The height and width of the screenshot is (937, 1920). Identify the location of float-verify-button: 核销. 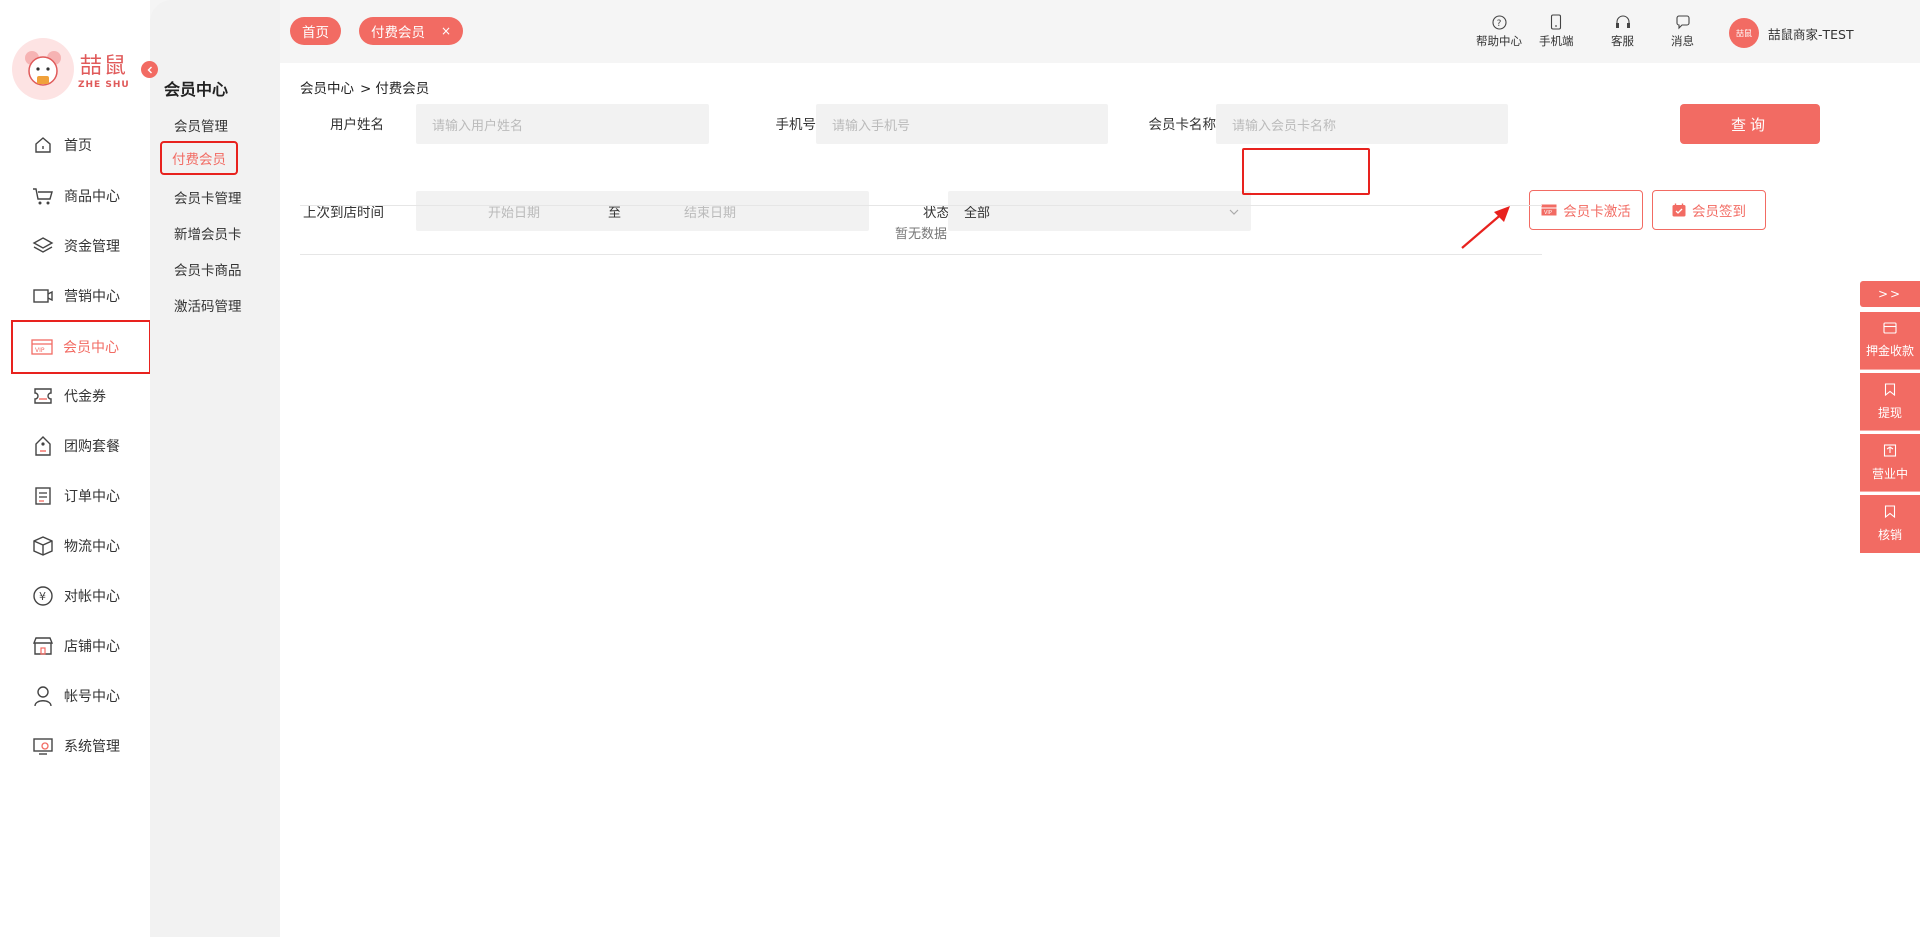
(1890, 524).